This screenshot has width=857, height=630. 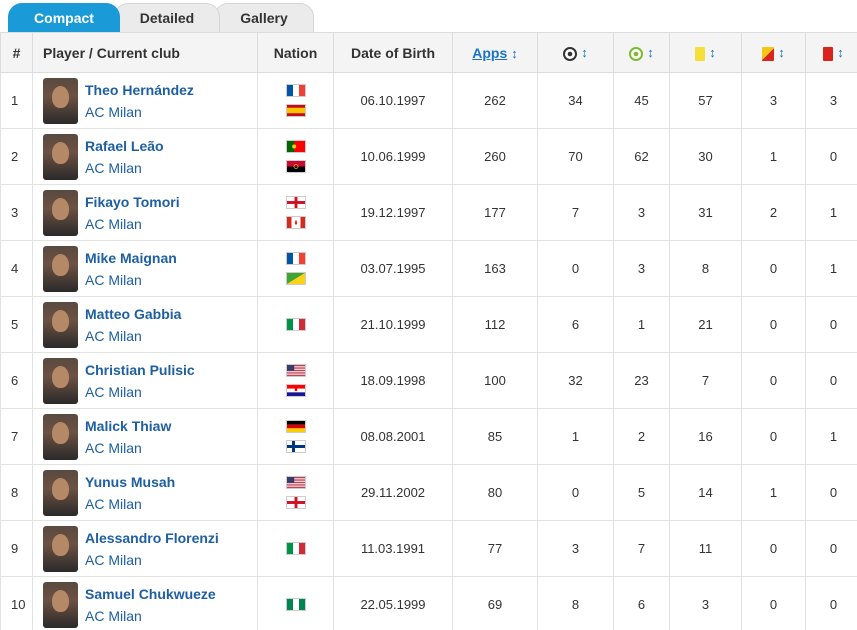 I want to click on player-name-link: Fikayo Tomori, so click(x=132, y=202).